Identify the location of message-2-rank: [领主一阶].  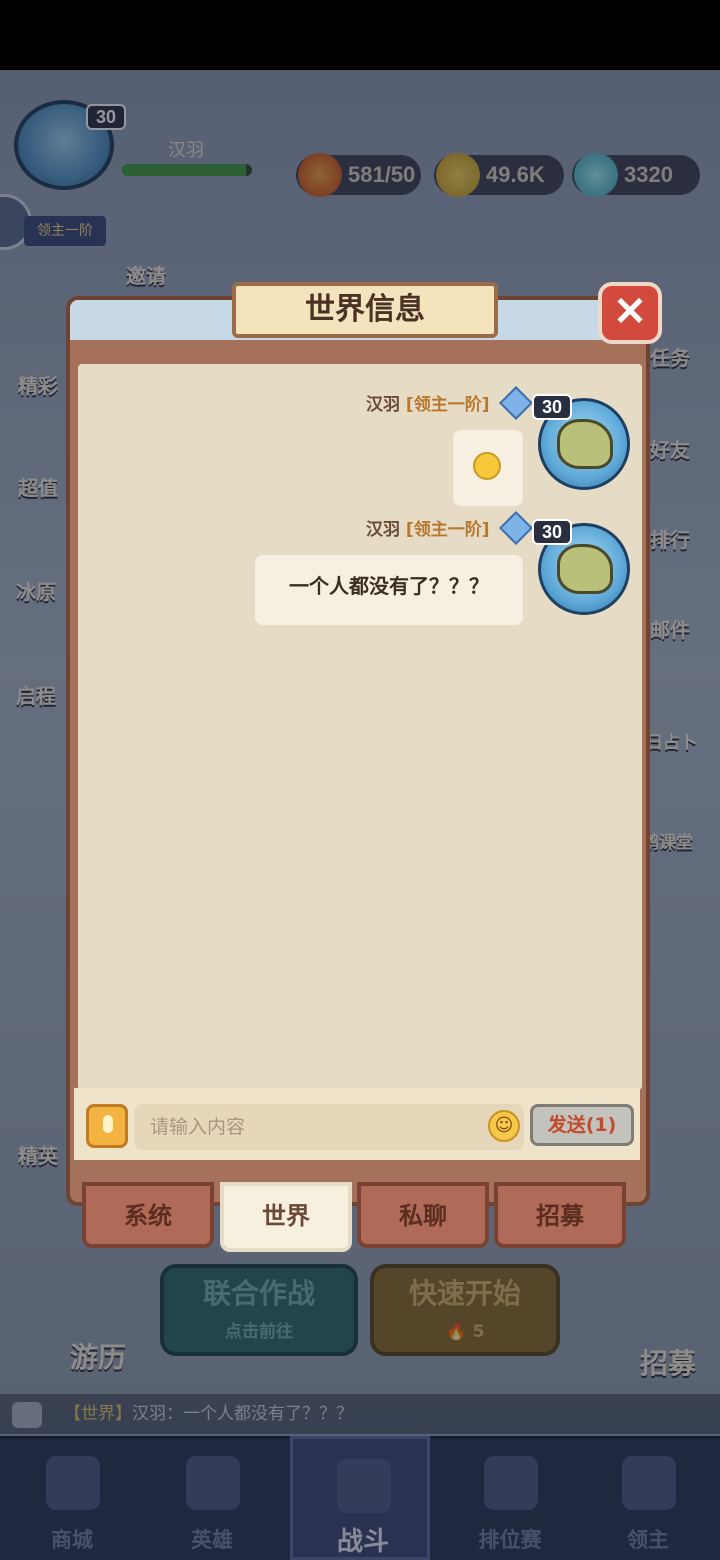
(447, 530).